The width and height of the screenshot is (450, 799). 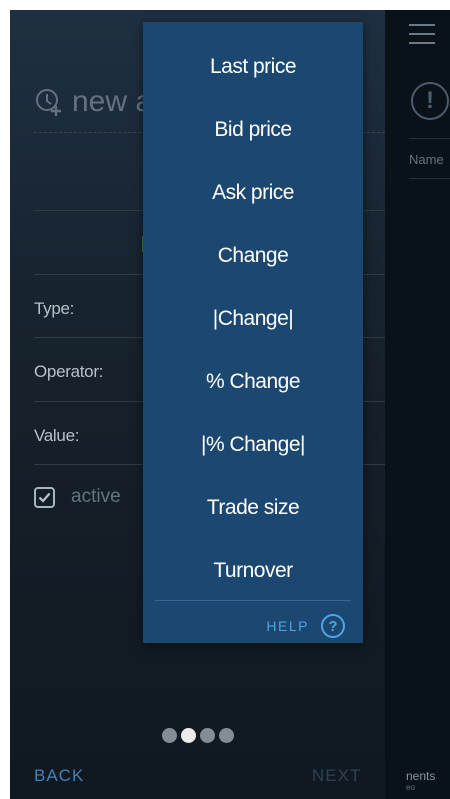 I want to click on help-divider, so click(x=253, y=600).